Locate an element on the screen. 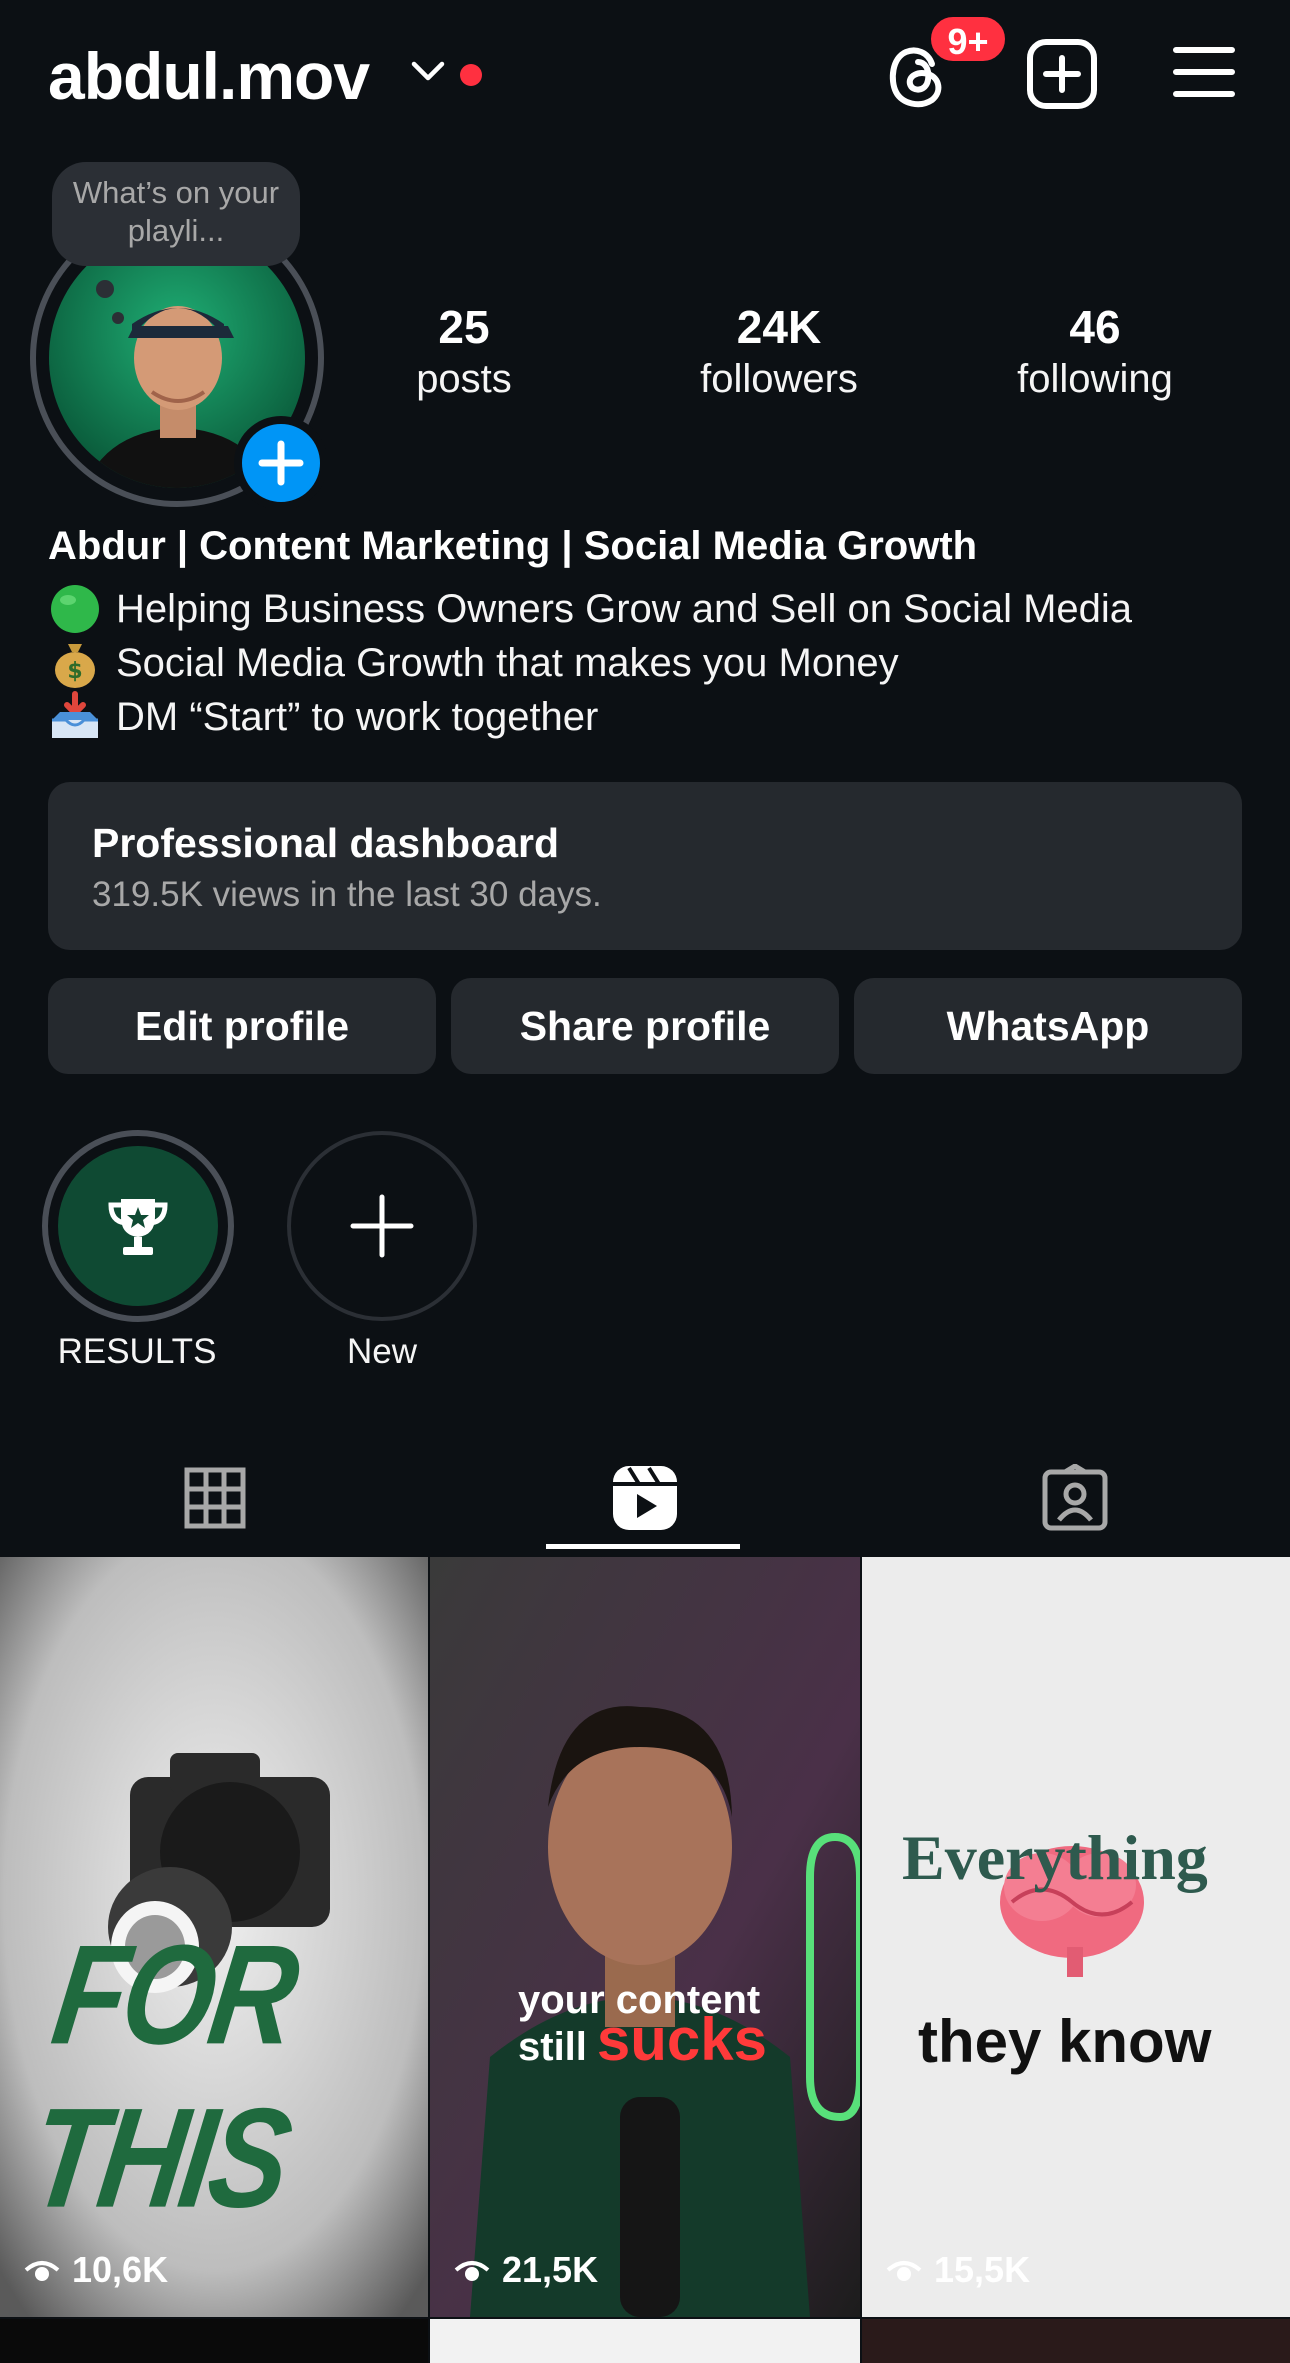 The height and width of the screenshot is (2363, 1290). money-bag-emoji-icon: $ is located at coordinates (75, 666).